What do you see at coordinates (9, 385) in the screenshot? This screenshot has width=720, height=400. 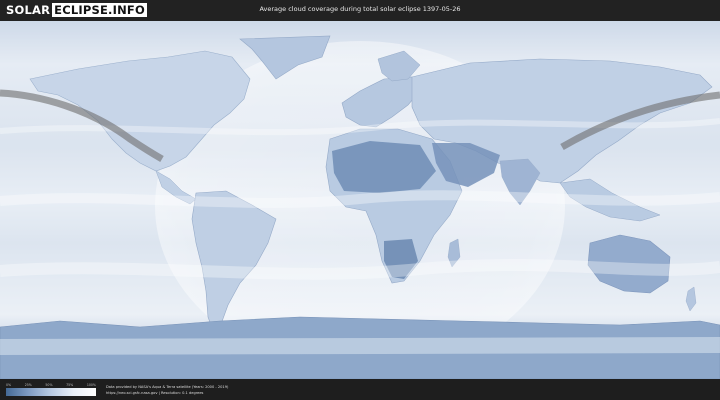 I see `legend-tick: 0%` at bounding box center [9, 385].